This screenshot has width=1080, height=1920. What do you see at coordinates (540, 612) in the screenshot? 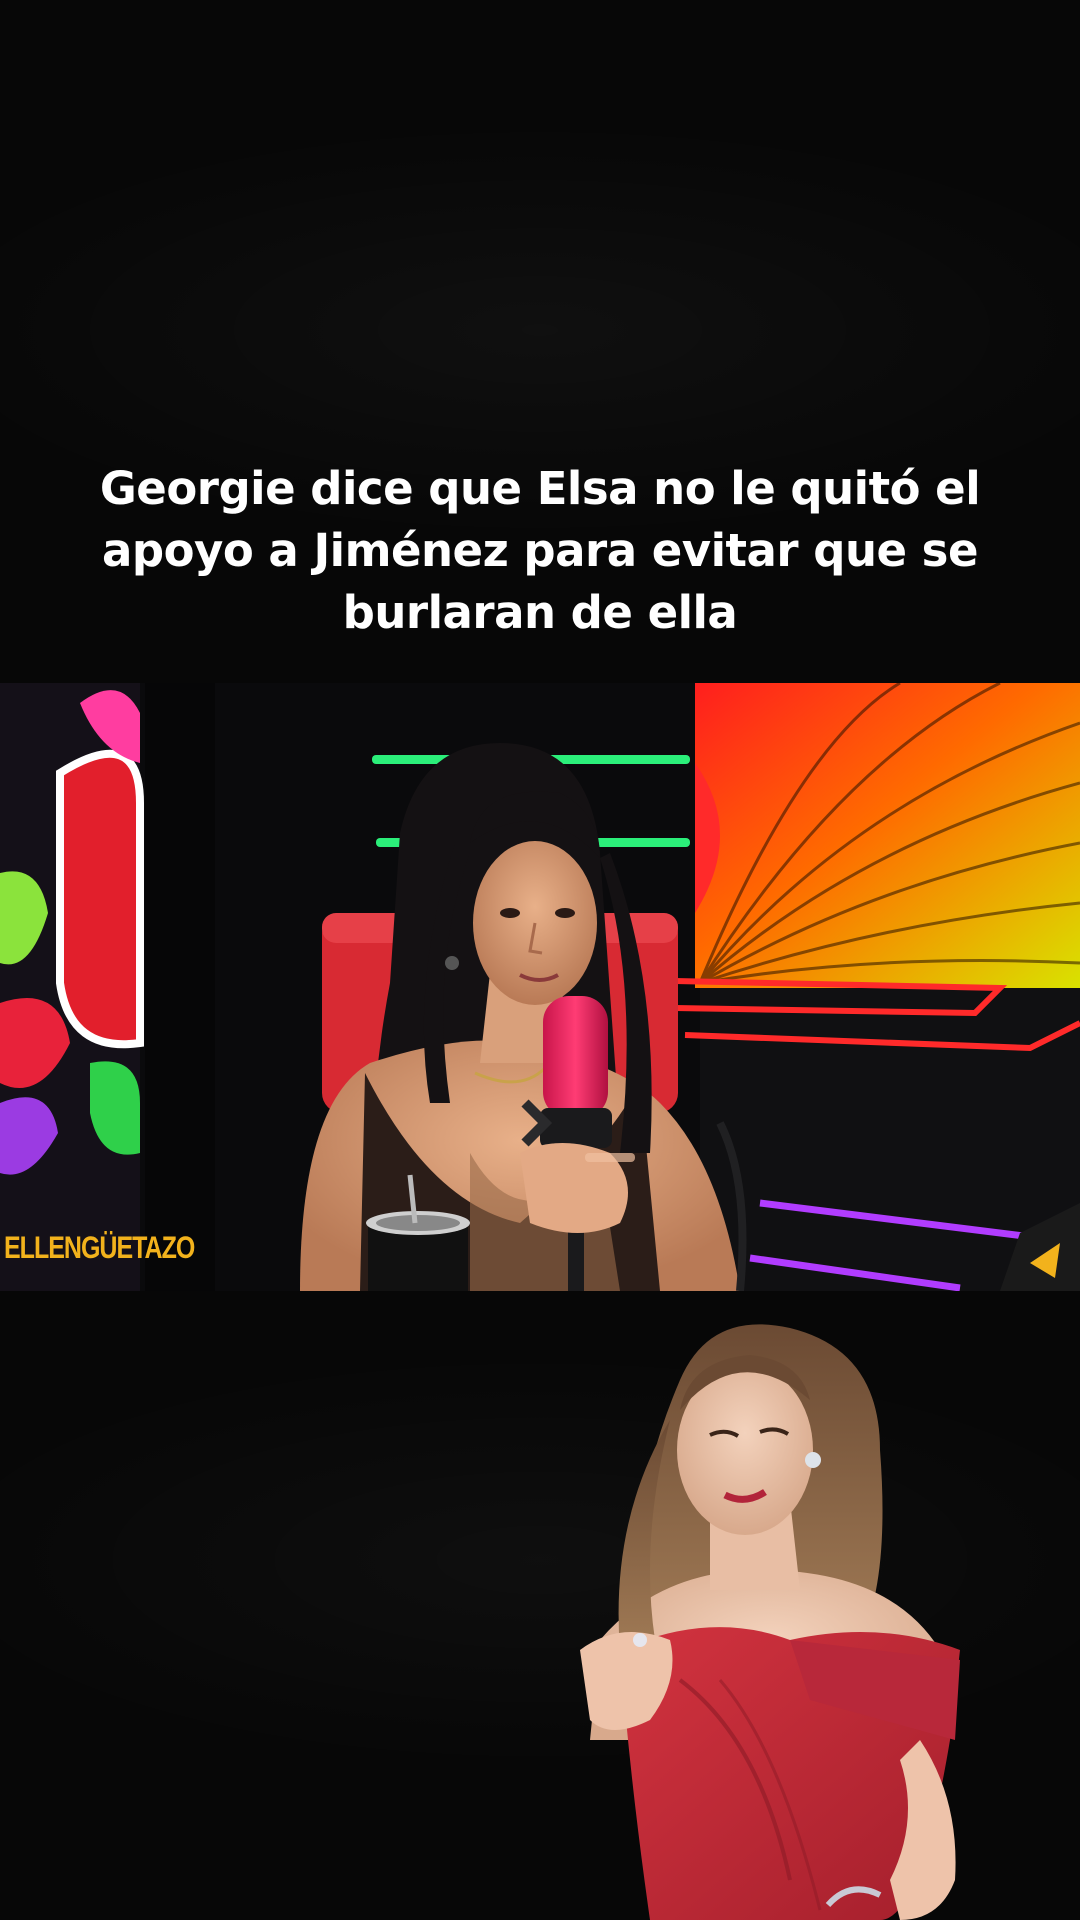
I see `caption-line-3: burlaran de ella` at bounding box center [540, 612].